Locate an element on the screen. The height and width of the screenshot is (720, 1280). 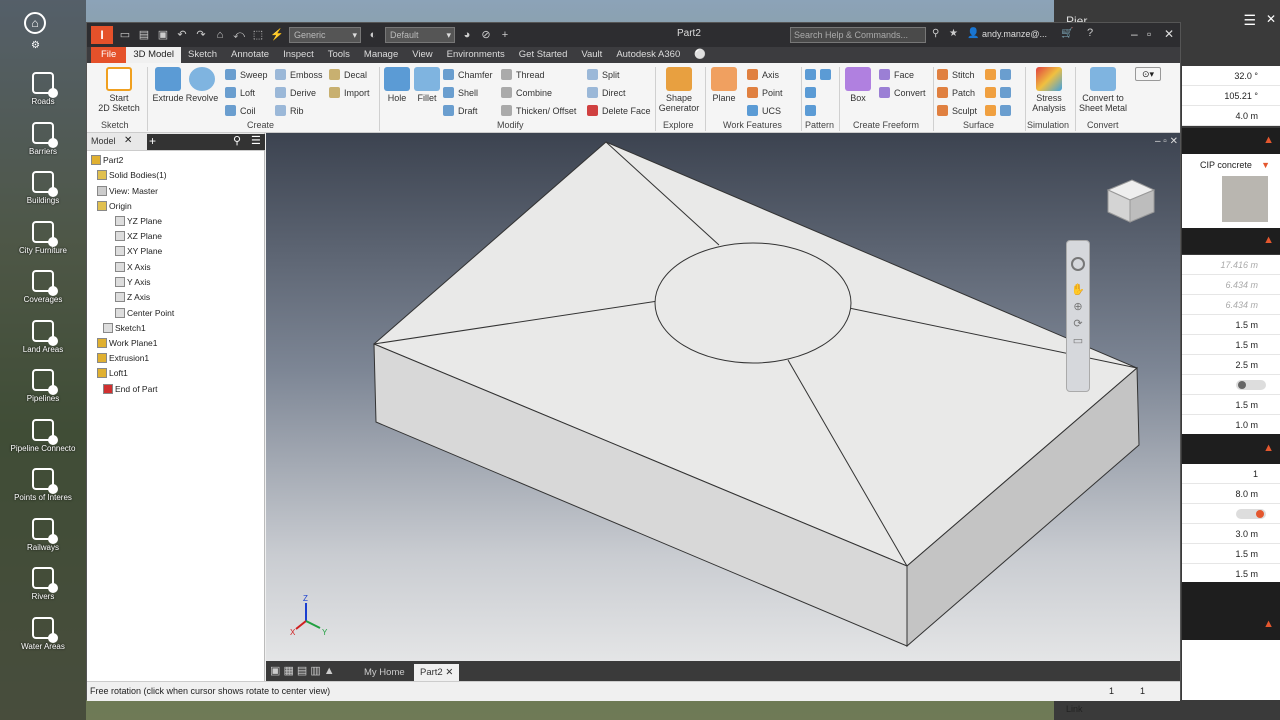
browser-node: Origin is located at coordinates (114, 206).